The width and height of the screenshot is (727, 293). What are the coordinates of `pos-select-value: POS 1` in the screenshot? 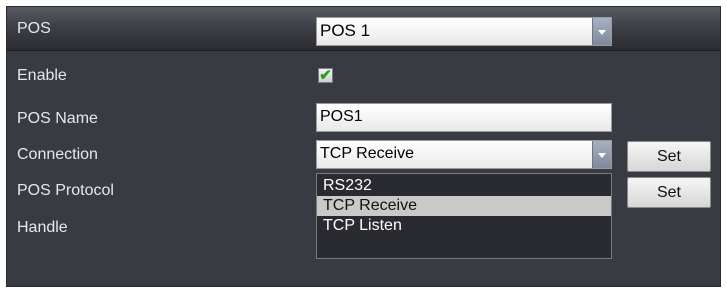 It's located at (345, 30).